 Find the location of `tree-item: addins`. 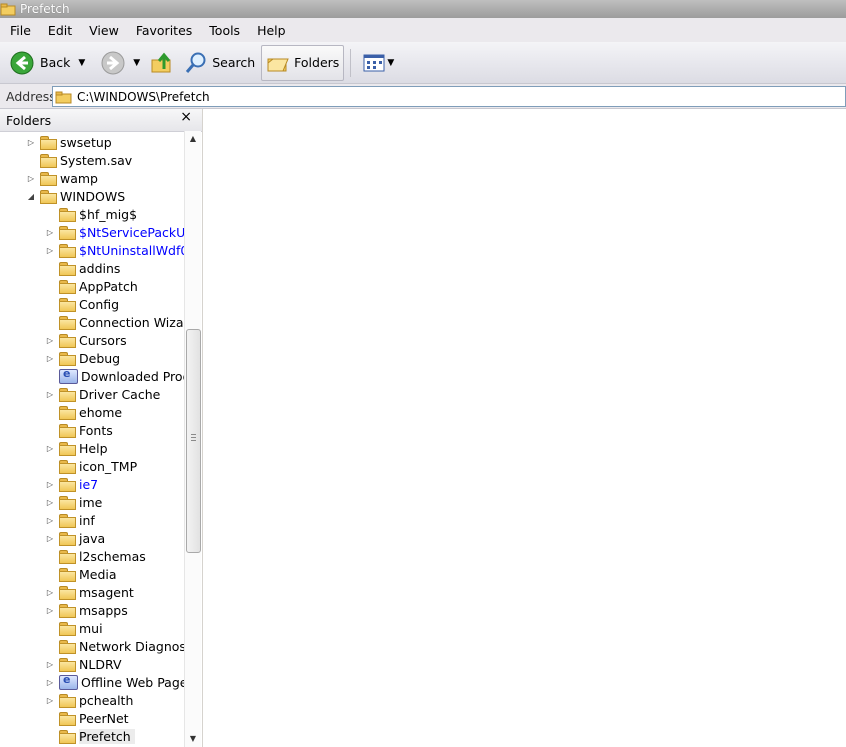

tree-item: addins is located at coordinates (82, 268).